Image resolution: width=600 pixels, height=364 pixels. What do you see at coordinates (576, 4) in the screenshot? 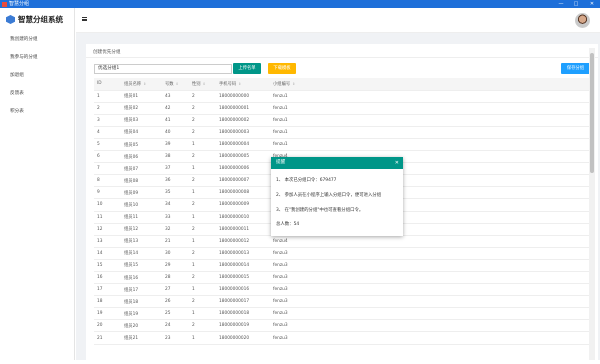
I see `maximize-button: □` at bounding box center [576, 4].